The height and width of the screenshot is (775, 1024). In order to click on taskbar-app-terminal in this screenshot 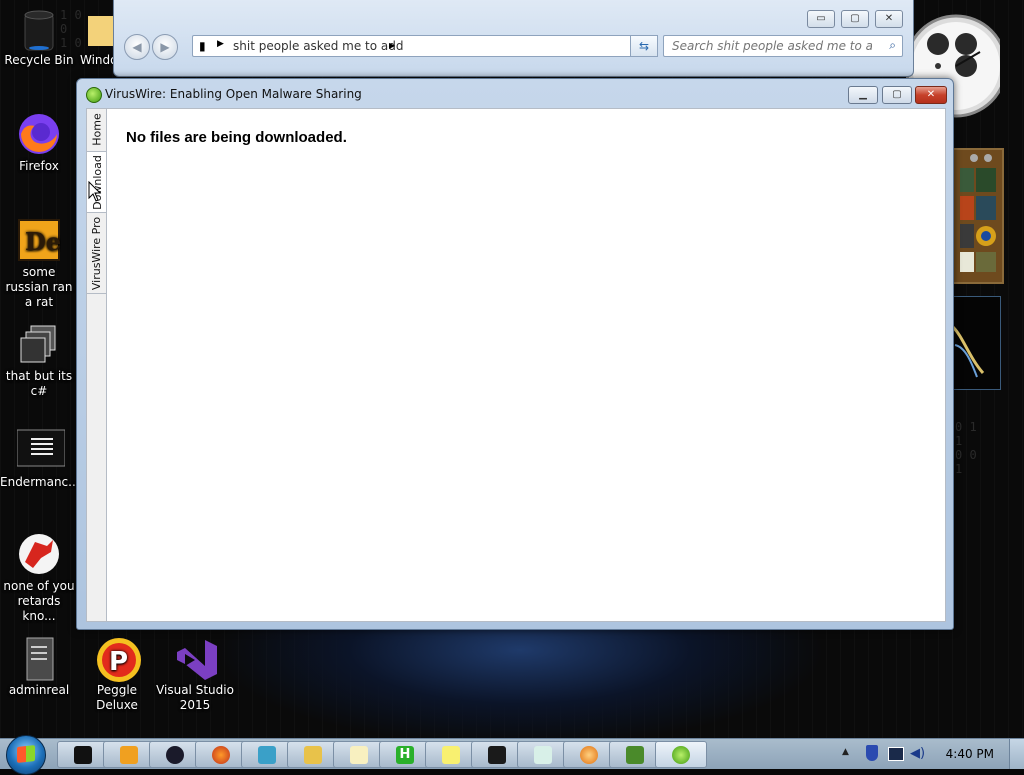, I will do `click(497, 754)`.